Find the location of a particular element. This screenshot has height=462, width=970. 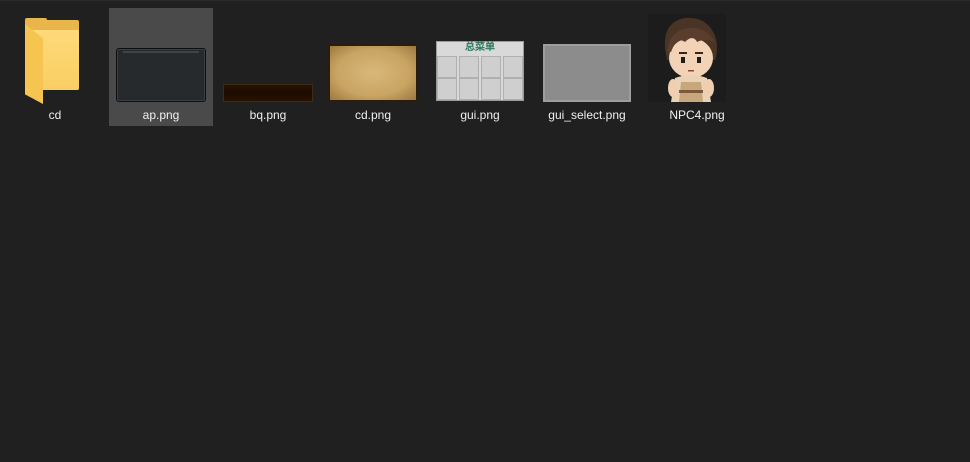

image-thumbnail-icon: 总菜单 is located at coordinates (480, 56).